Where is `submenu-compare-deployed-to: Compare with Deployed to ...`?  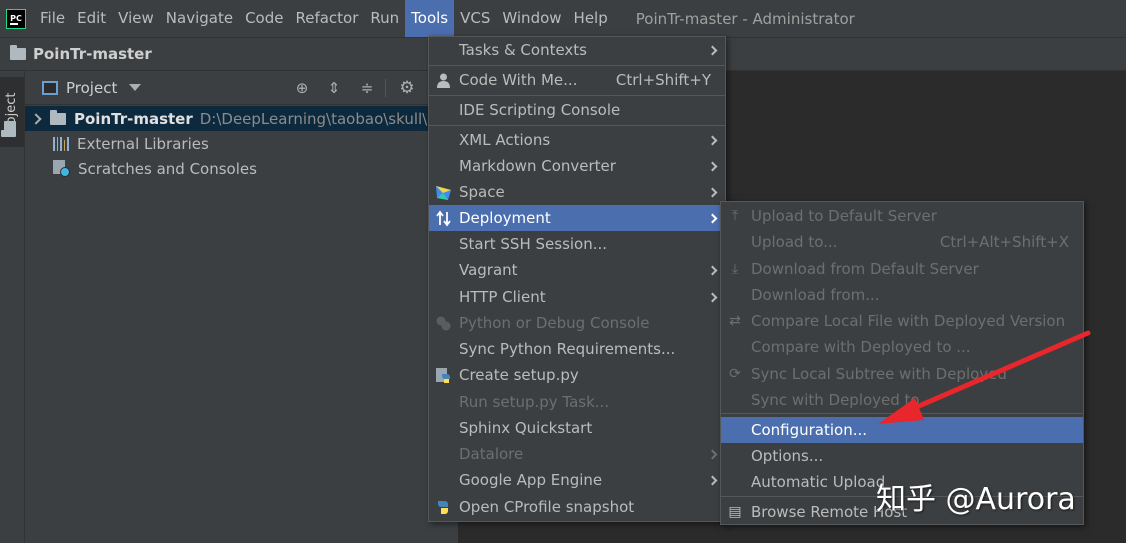 submenu-compare-deployed-to: Compare with Deployed to ... is located at coordinates (902, 347).